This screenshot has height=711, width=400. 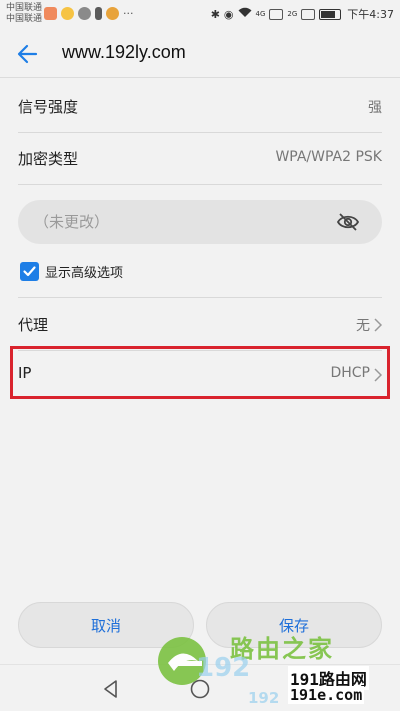 I want to click on carrier-labels: 中国联通 中国联通, so click(x=24, y=14).